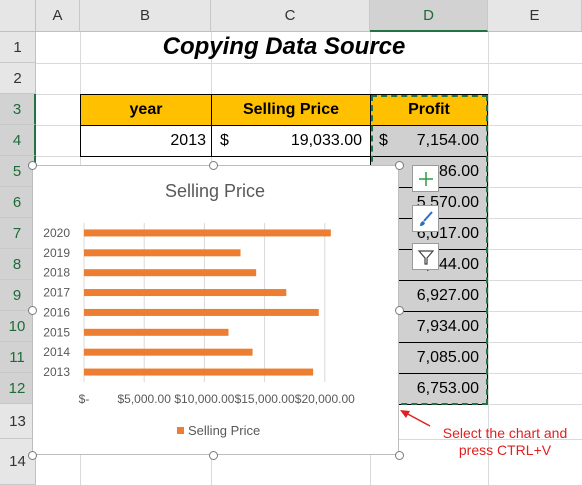 The width and height of the screenshot is (582, 485). I want to click on annotation-text: Select the chart and press CTRL+V, so click(505, 442).